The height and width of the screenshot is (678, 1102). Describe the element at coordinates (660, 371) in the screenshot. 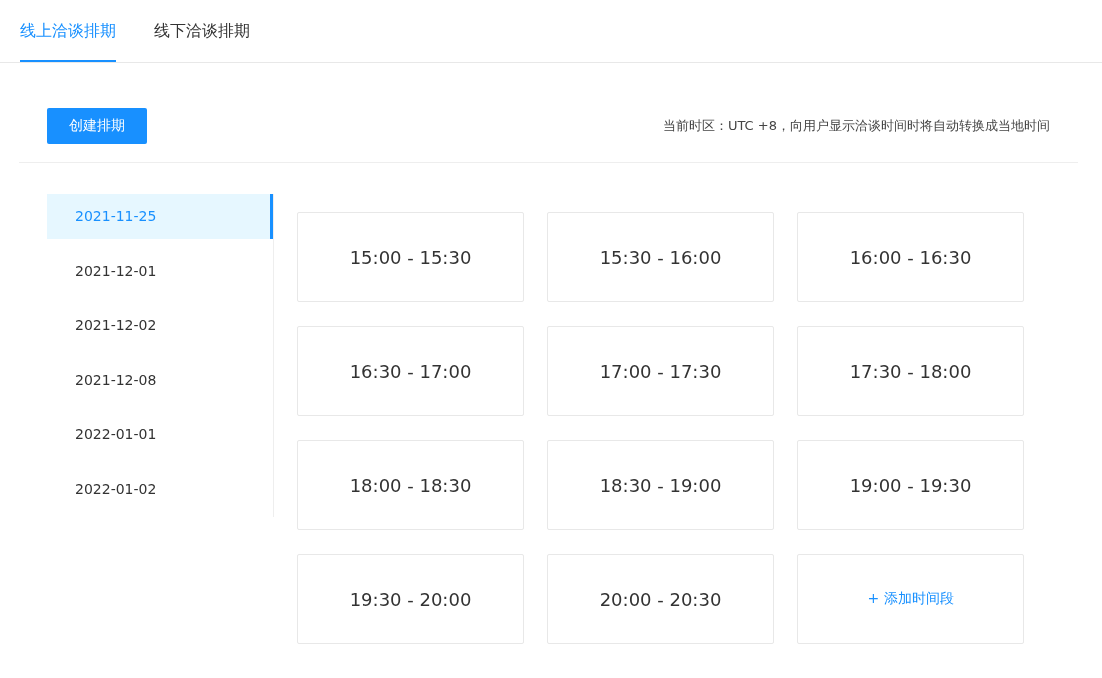

I see `time-slot-card: 17:00 - 17:30` at that location.